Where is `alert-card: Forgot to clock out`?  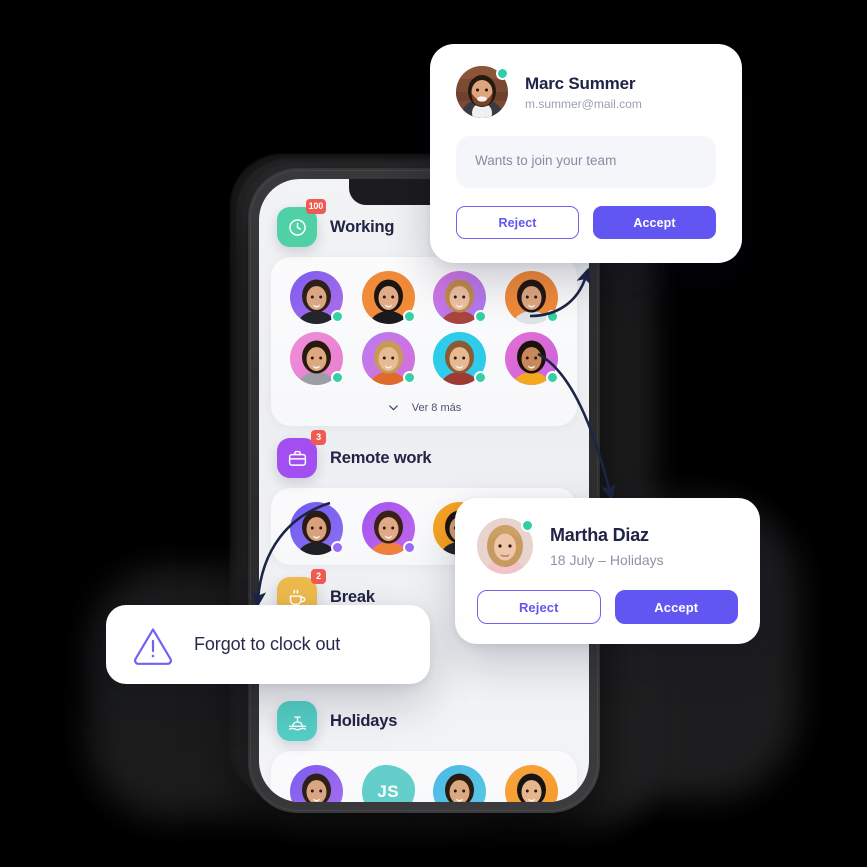 alert-card: Forgot to clock out is located at coordinates (268, 644).